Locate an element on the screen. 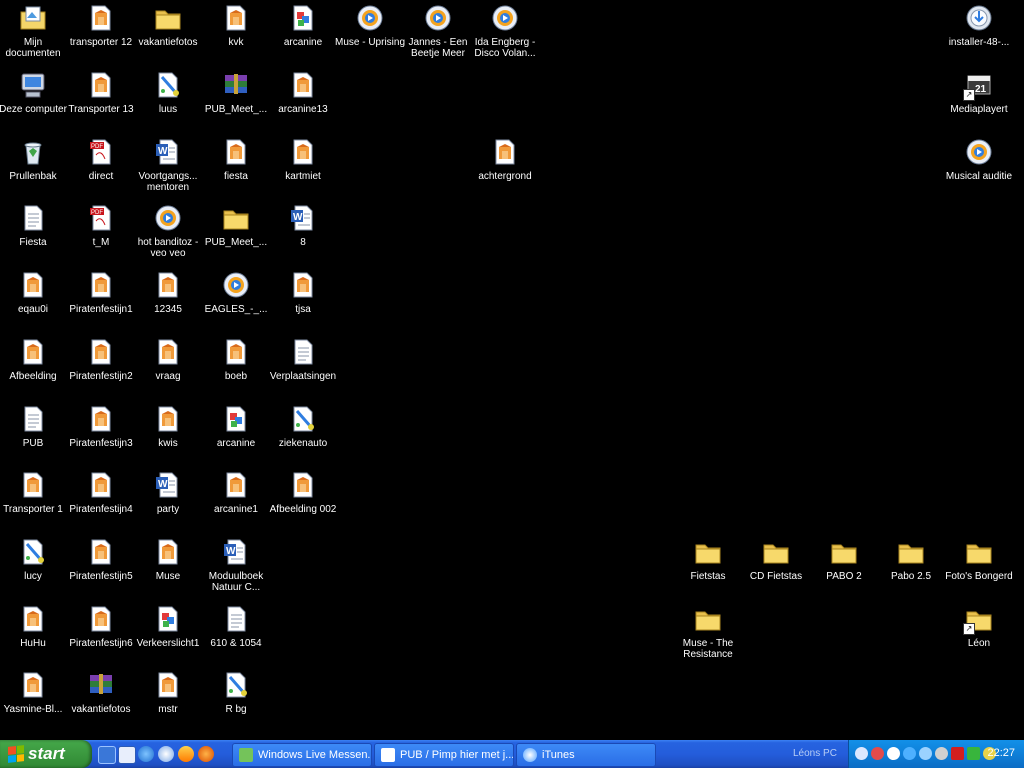 The width and height of the screenshot is (1024, 768). word-icon: W is located at coordinates (236, 552).